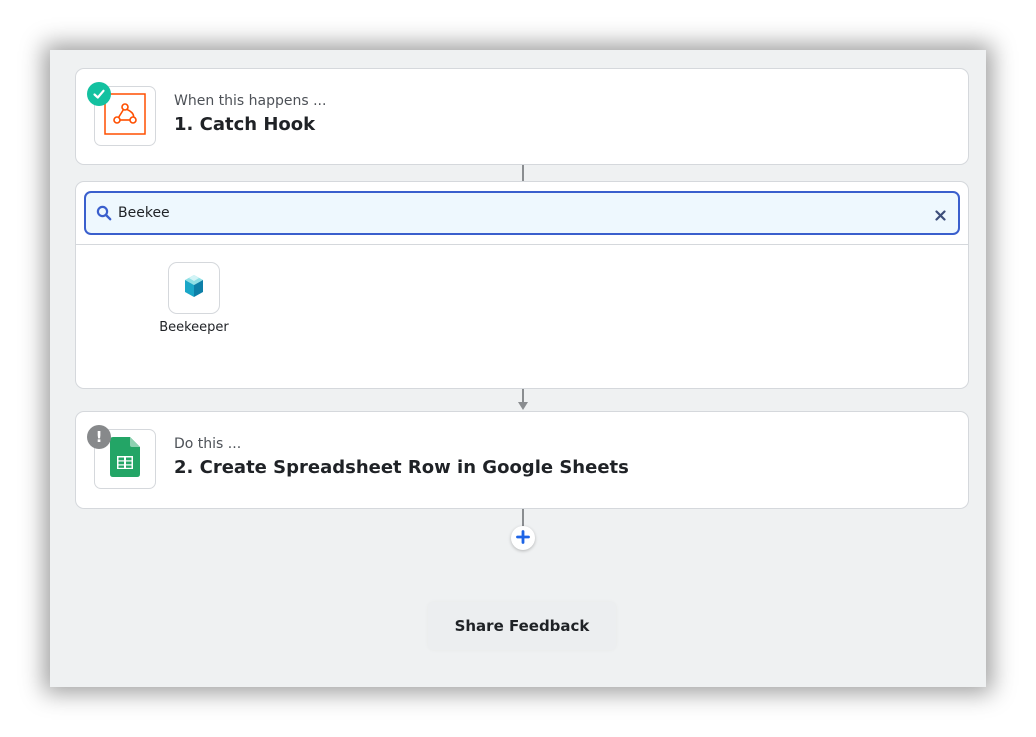 The image size is (1036, 737). What do you see at coordinates (125, 459) in the screenshot?
I see `google-sheets-icon` at bounding box center [125, 459].